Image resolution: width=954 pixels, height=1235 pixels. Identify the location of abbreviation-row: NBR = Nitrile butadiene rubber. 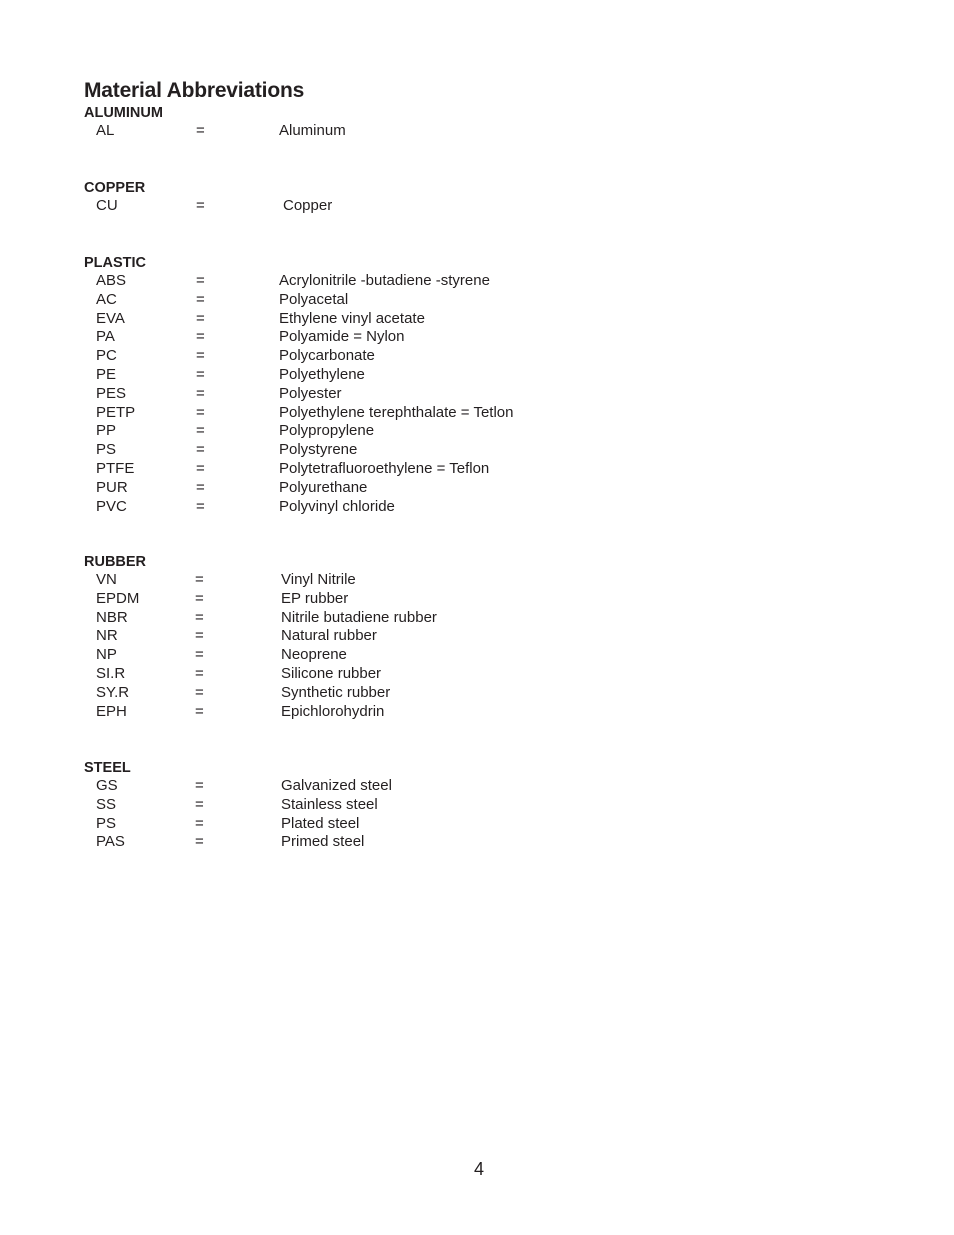
(384, 618).